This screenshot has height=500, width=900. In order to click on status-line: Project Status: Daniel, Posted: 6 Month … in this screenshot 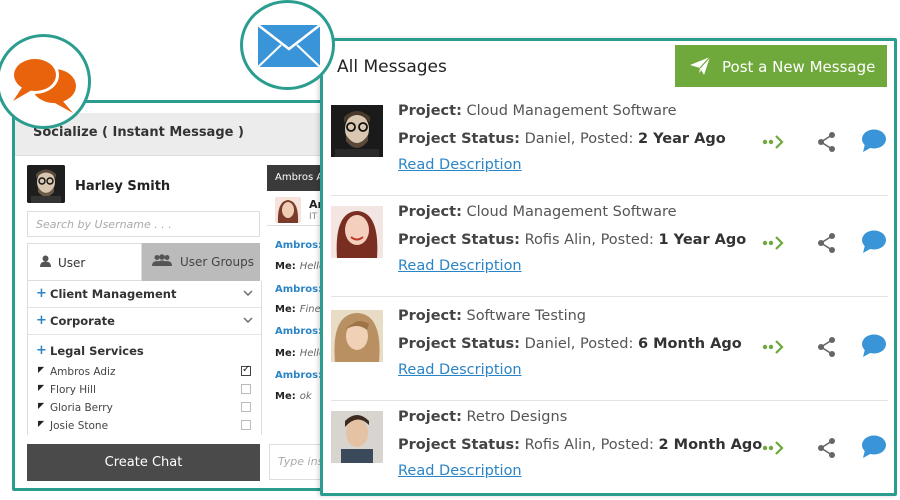, I will do `click(570, 344)`.